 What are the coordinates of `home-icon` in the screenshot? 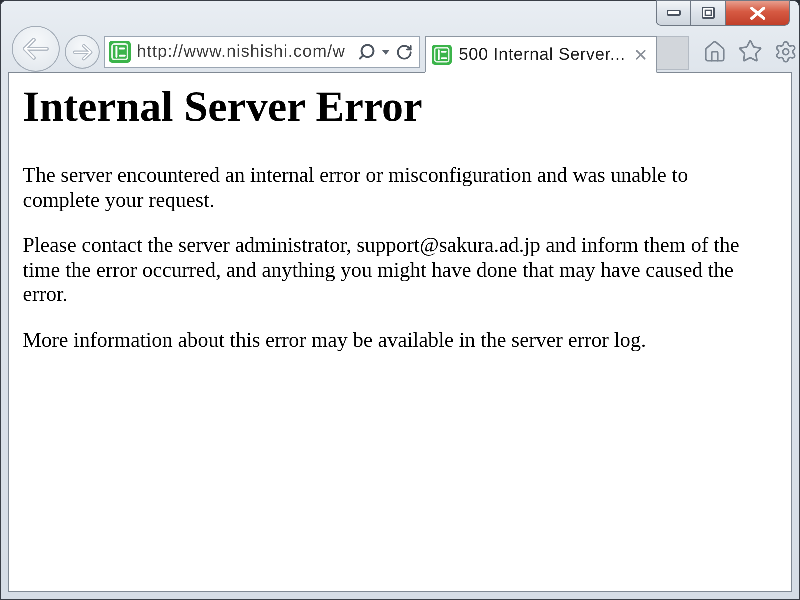 It's located at (715, 52).